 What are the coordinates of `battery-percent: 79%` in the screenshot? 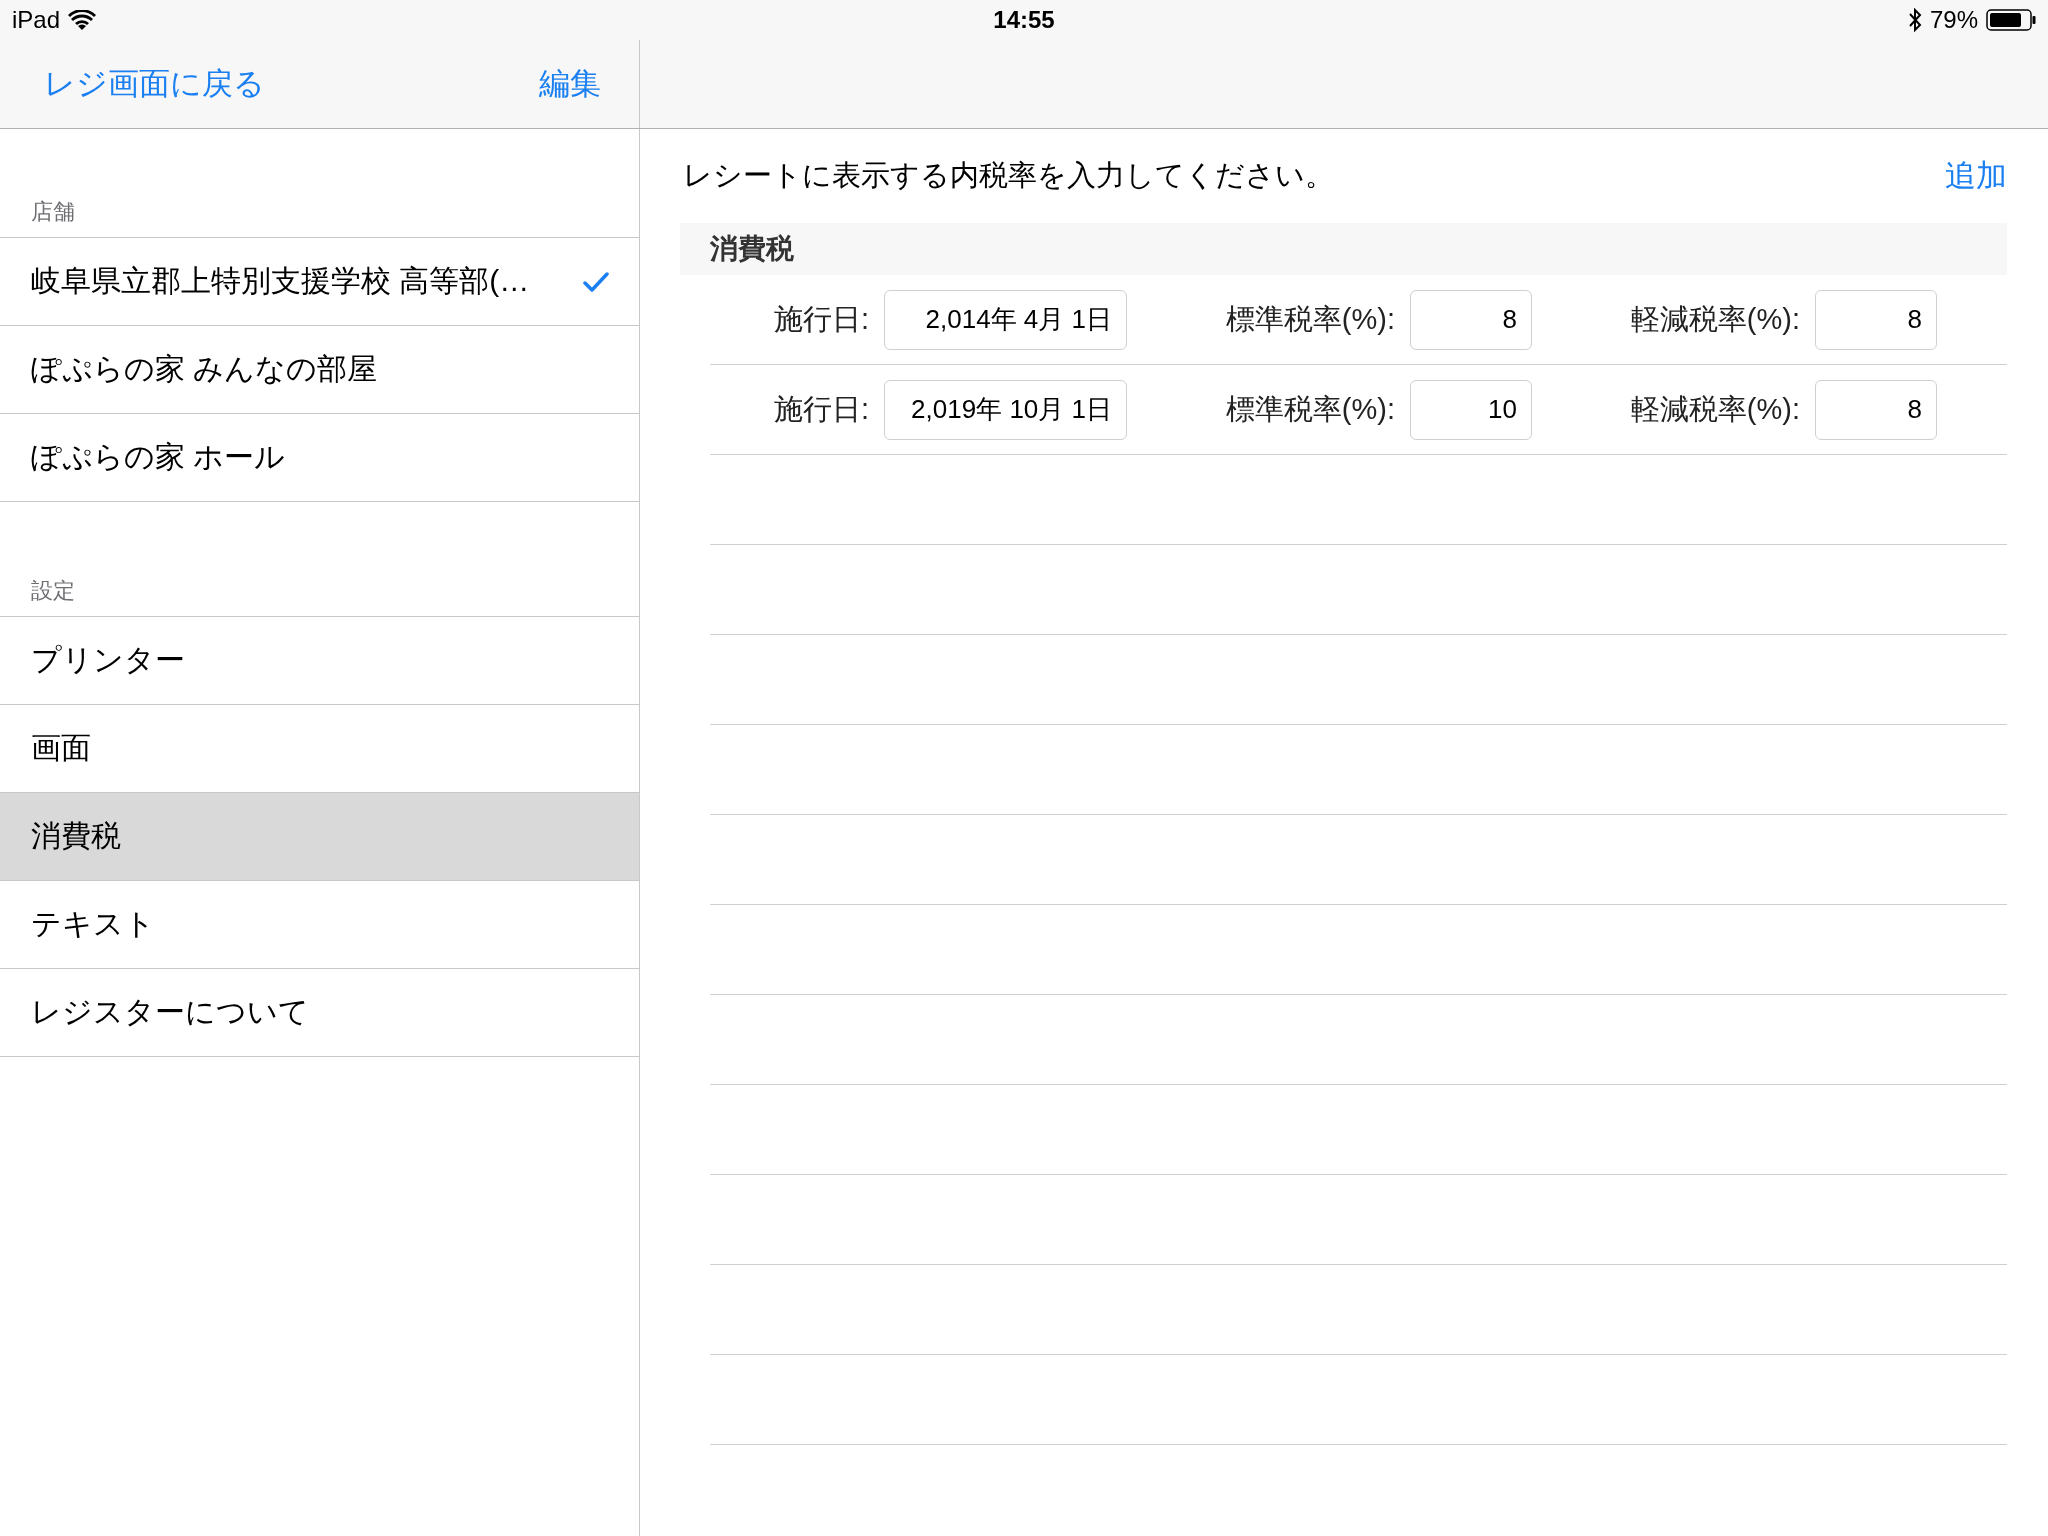 It's located at (1953, 20).